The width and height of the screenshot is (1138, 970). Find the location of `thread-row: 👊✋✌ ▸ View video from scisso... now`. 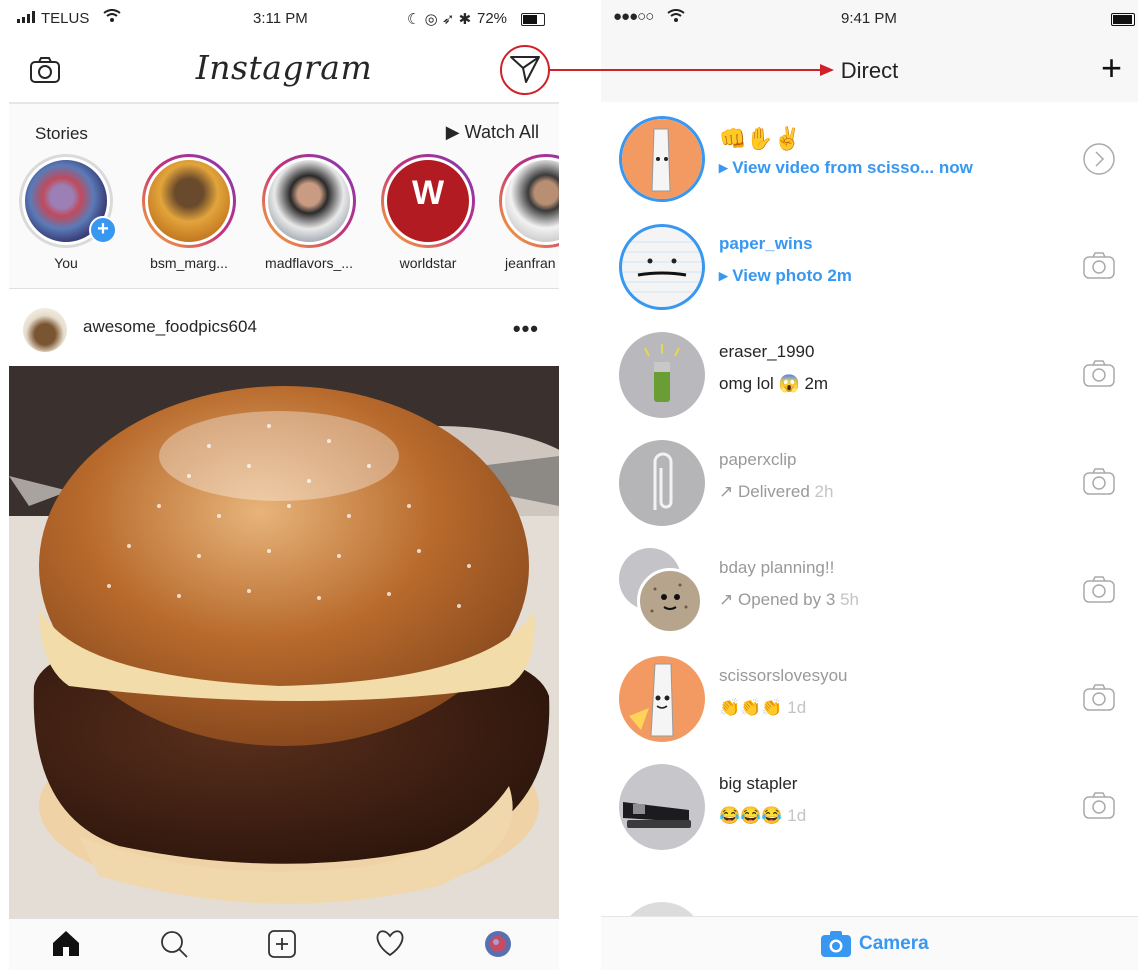

thread-row: 👊✋✌ ▸ View video from scisso... now is located at coordinates (869, 158).